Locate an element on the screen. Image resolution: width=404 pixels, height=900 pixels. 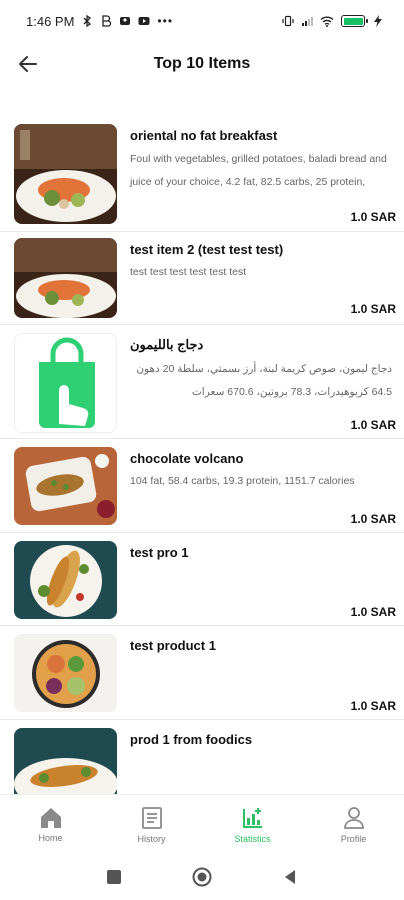
item-name: test product 1 is located at coordinates (173, 645).